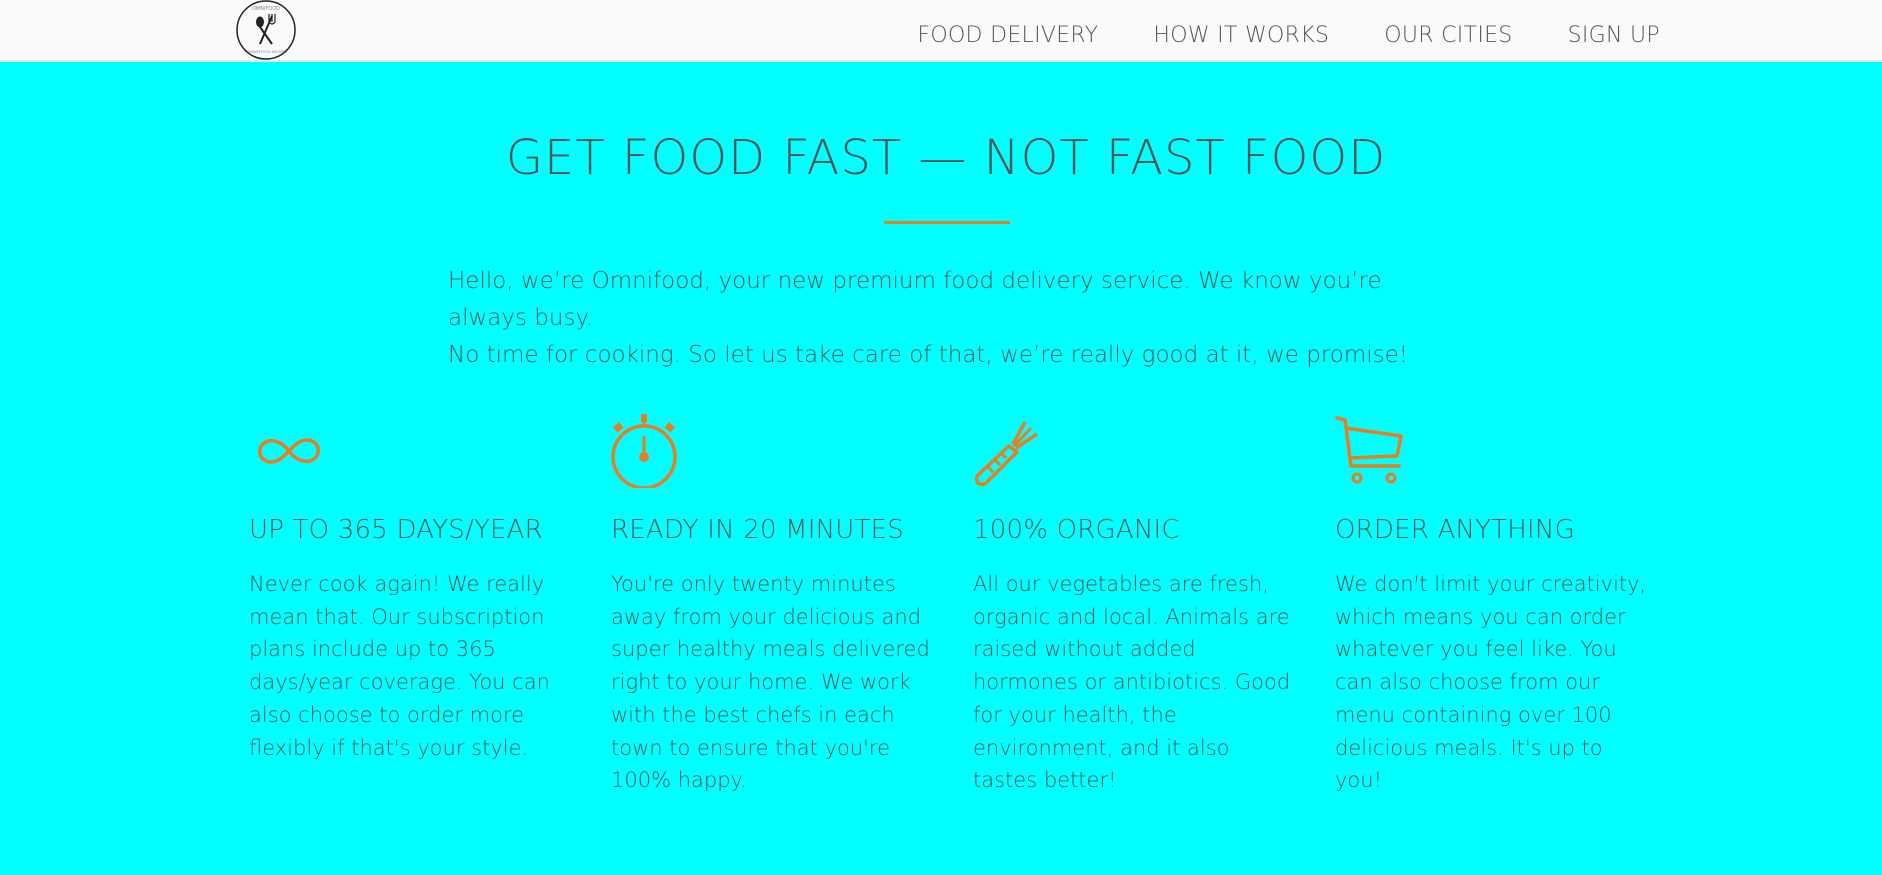 The height and width of the screenshot is (875, 1882). What do you see at coordinates (946, 158) in the screenshot?
I see `section-title: GET FOOD FAST — NOT FAST FOOD` at bounding box center [946, 158].